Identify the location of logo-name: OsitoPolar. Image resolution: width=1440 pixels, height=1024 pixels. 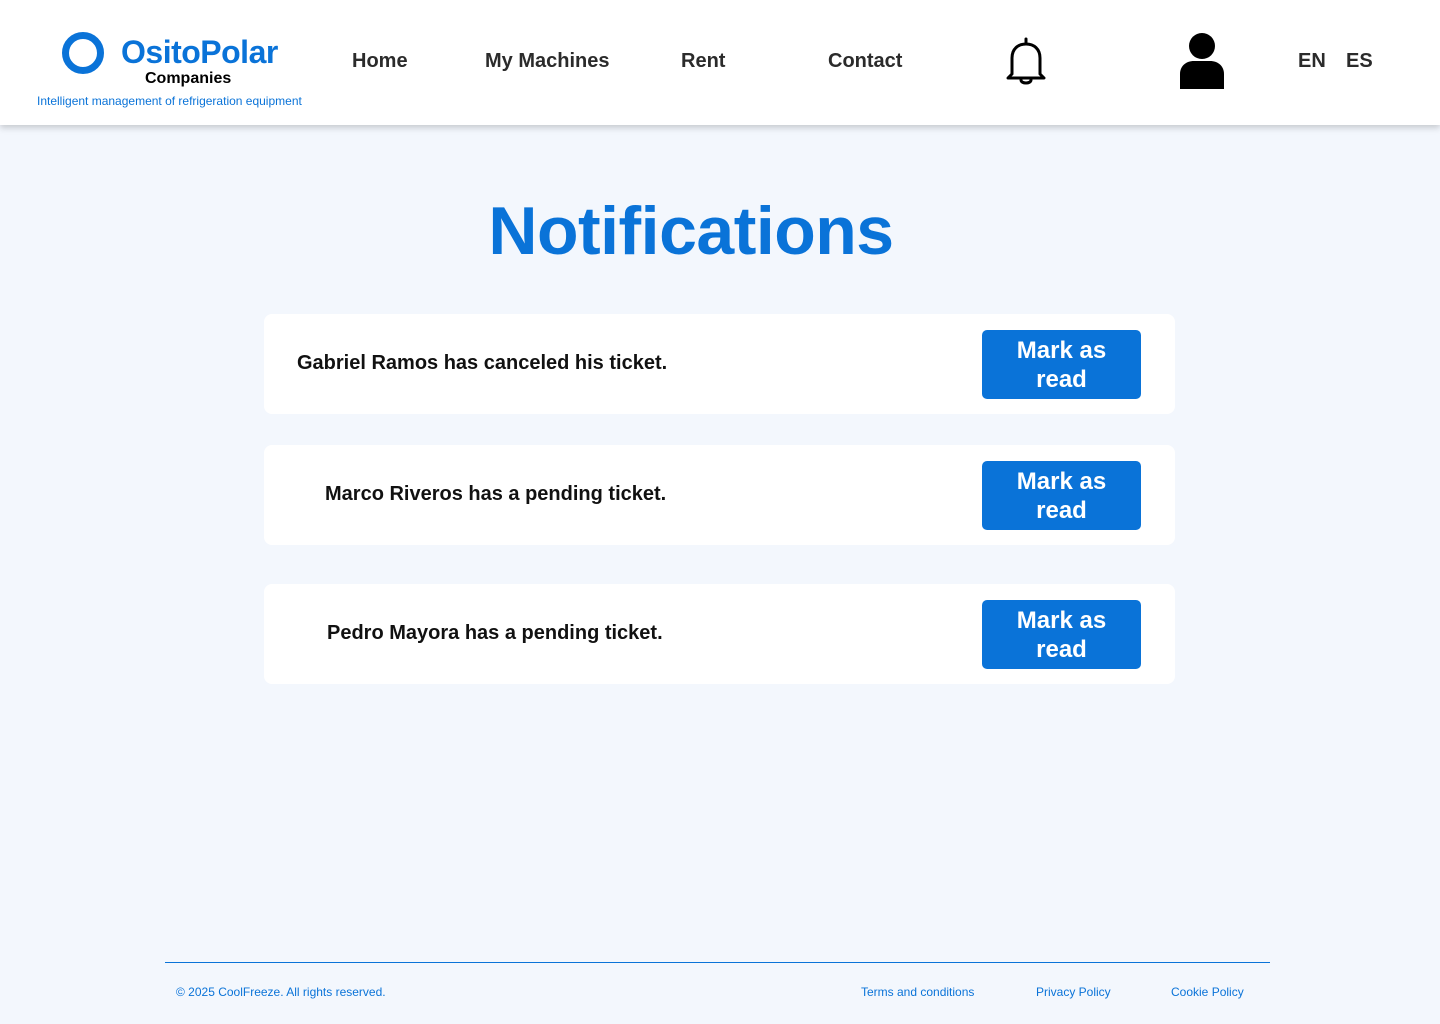
(199, 52).